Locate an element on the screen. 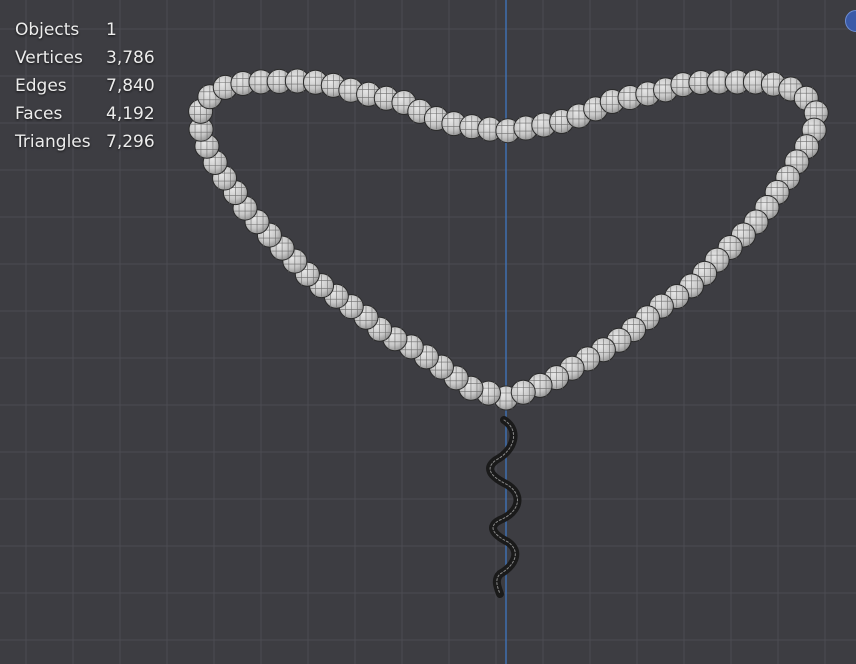 Image resolution: width=856 pixels, height=664 pixels. stat-vertices: Vertices 3,786 is located at coordinates (85, 58).